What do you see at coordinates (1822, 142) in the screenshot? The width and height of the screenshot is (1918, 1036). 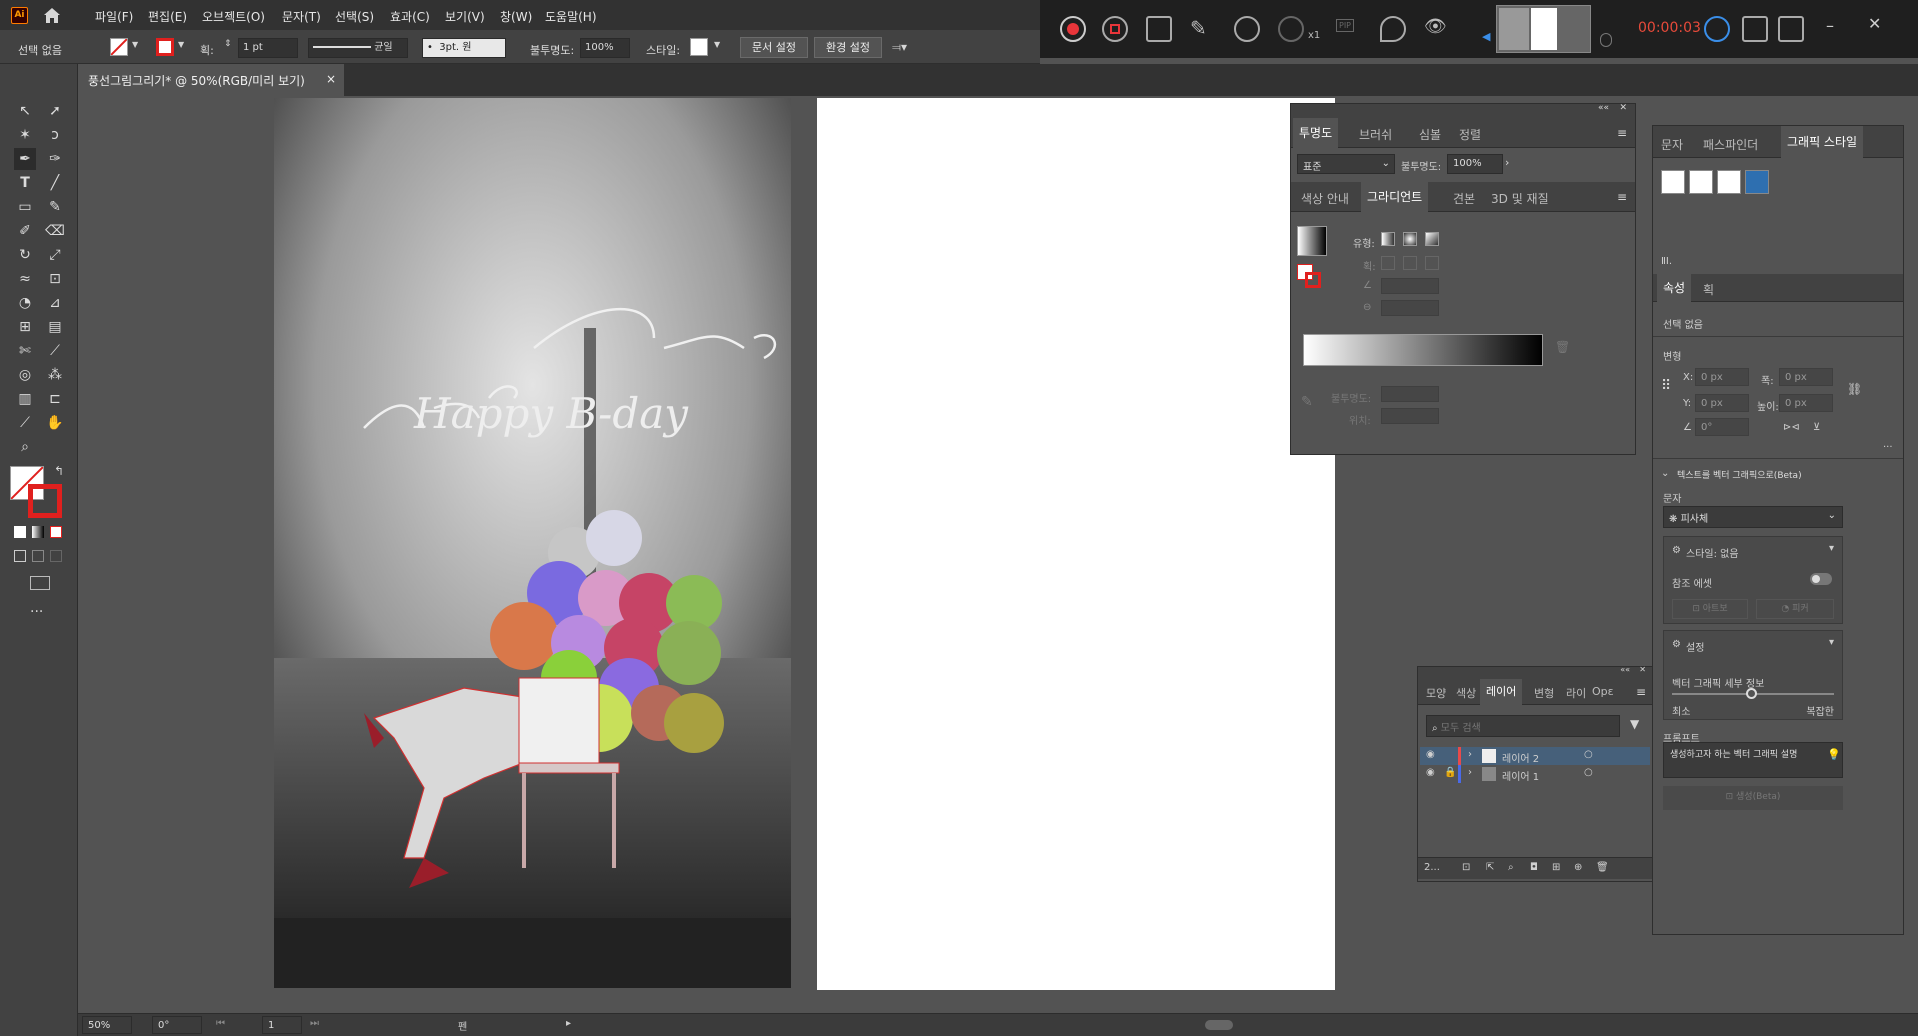 I see `tab-graphic-styles: 그래픽 스타일` at bounding box center [1822, 142].